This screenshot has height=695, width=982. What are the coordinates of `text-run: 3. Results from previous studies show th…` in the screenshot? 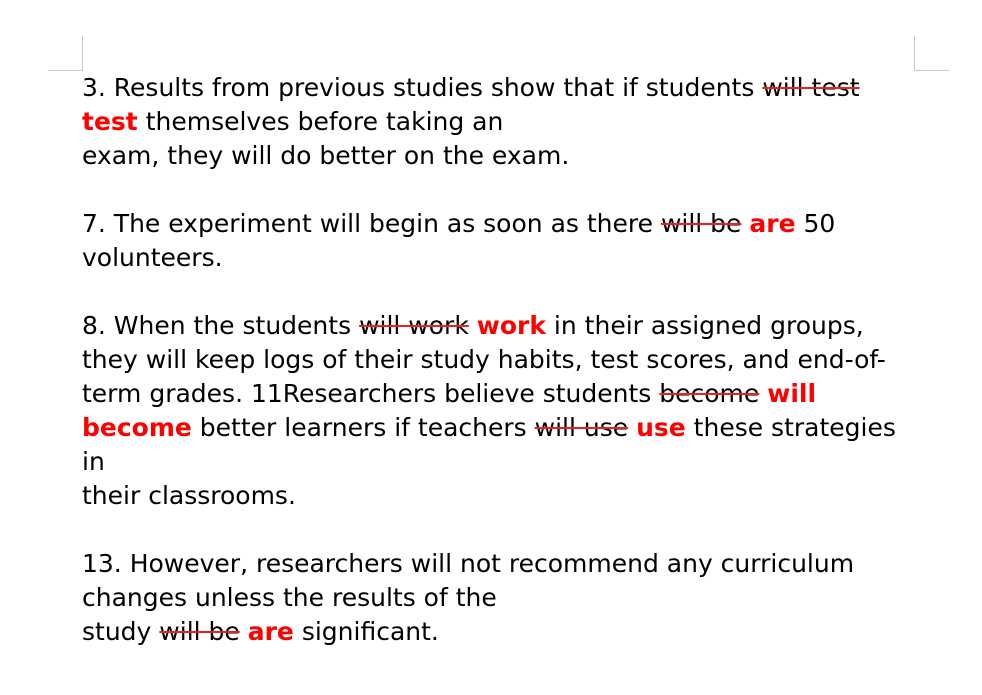 It's located at (422, 87).